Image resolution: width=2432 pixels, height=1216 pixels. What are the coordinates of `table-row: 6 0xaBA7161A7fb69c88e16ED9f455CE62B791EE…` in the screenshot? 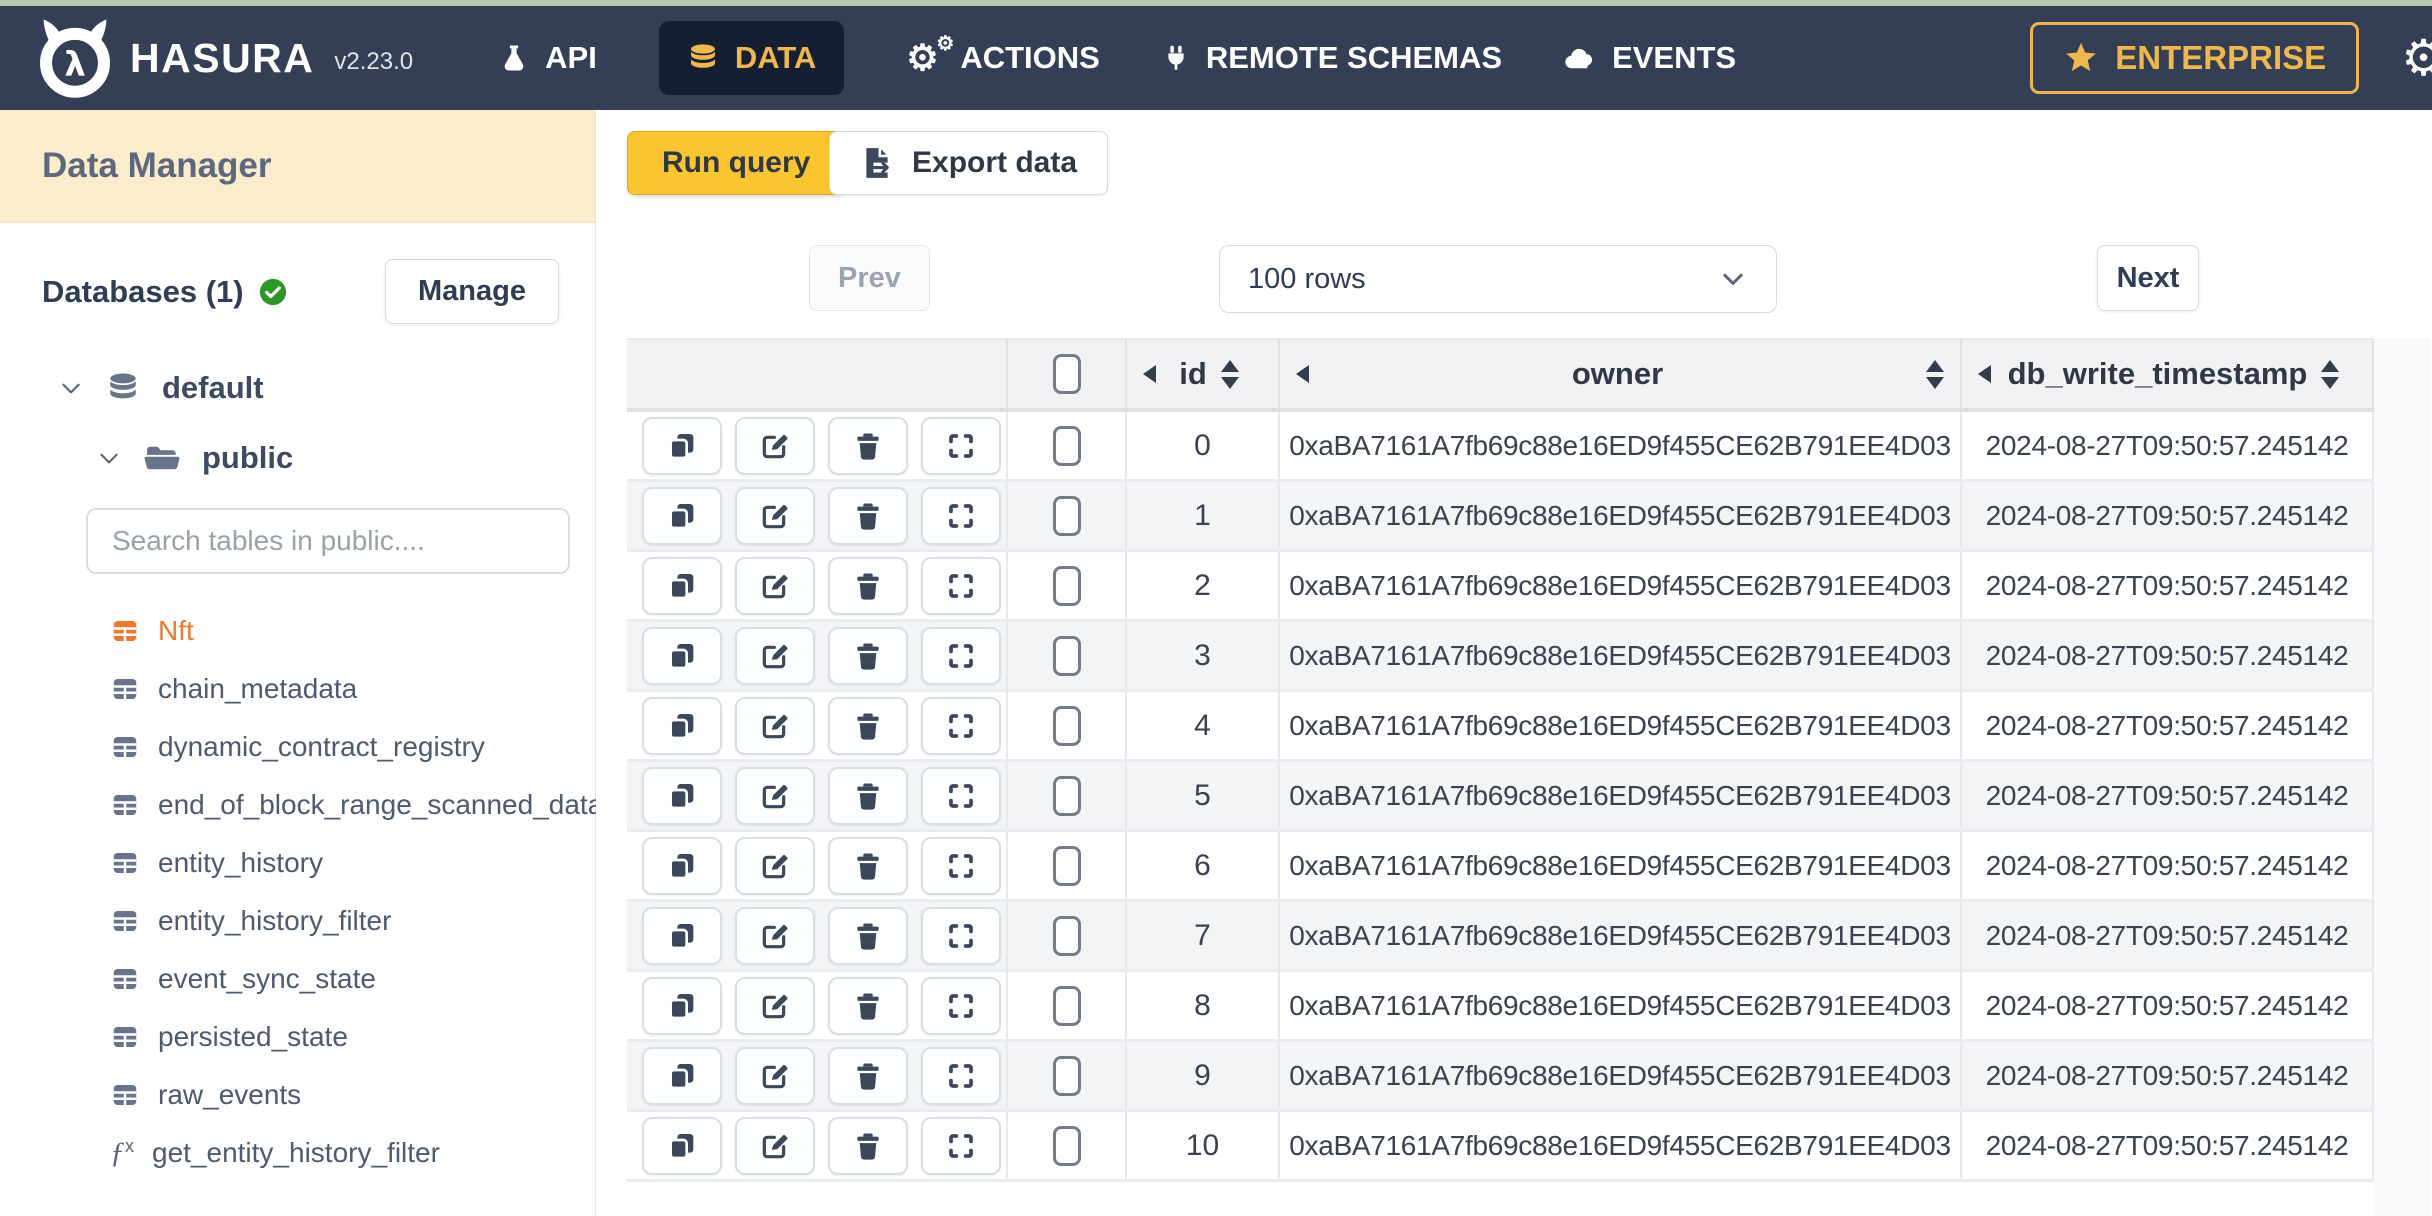 It's located at (1500, 867).